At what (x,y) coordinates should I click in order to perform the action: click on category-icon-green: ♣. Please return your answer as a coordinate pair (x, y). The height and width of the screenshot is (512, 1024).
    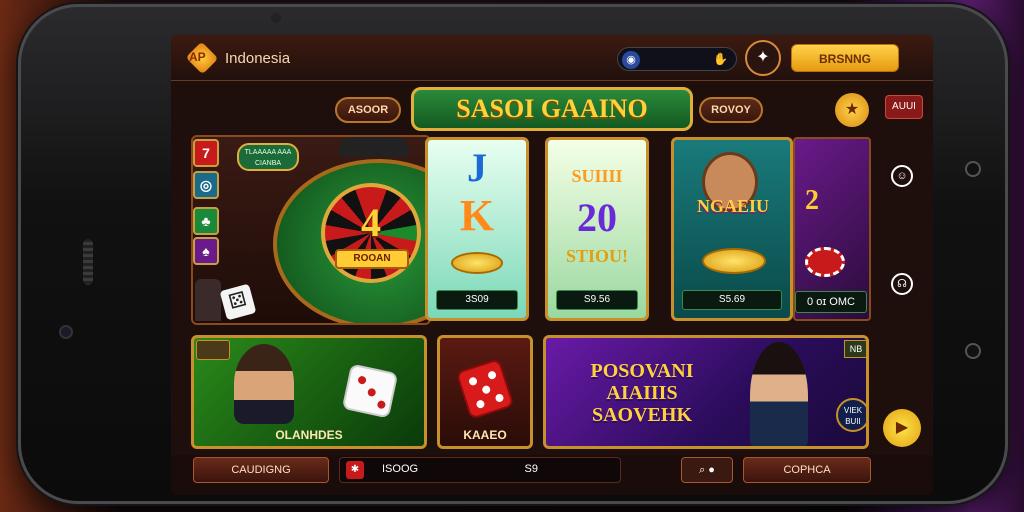
    Looking at the image, I should click on (206, 221).